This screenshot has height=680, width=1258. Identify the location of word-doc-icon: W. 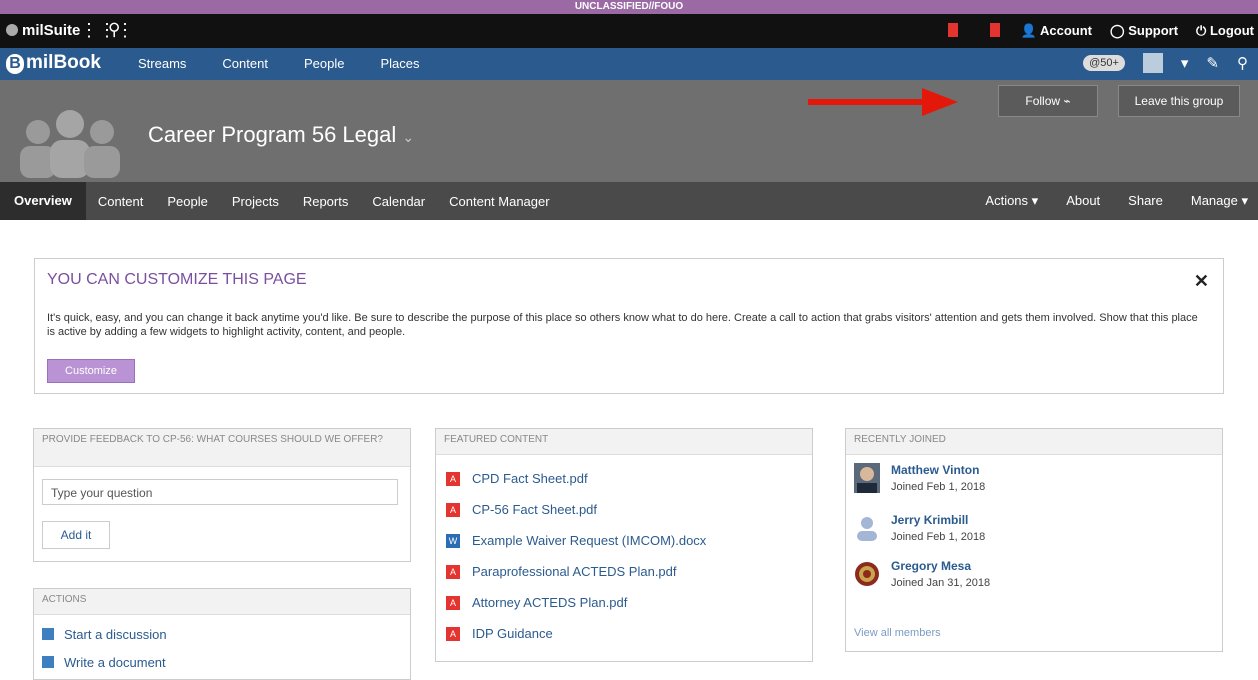
(453, 540).